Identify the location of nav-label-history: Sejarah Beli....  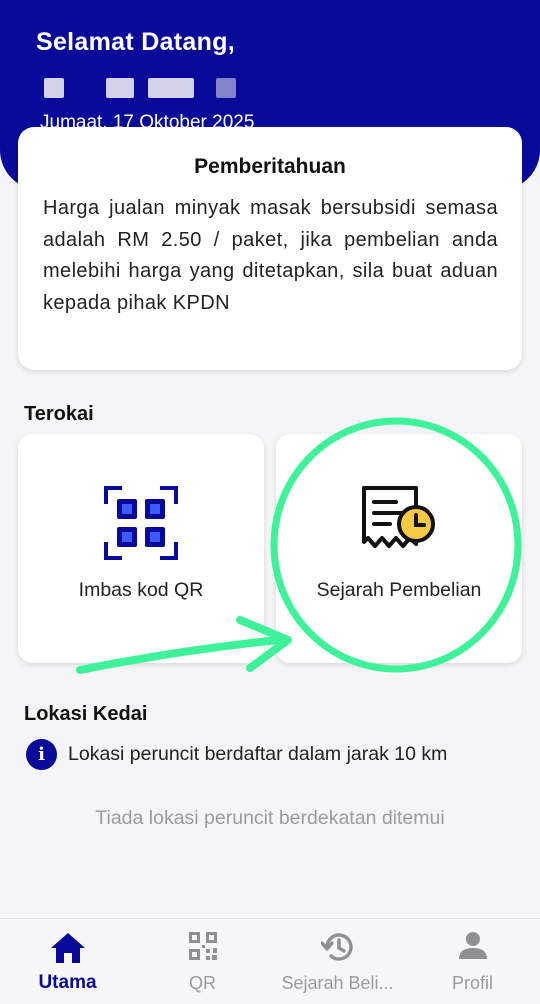
(337, 983).